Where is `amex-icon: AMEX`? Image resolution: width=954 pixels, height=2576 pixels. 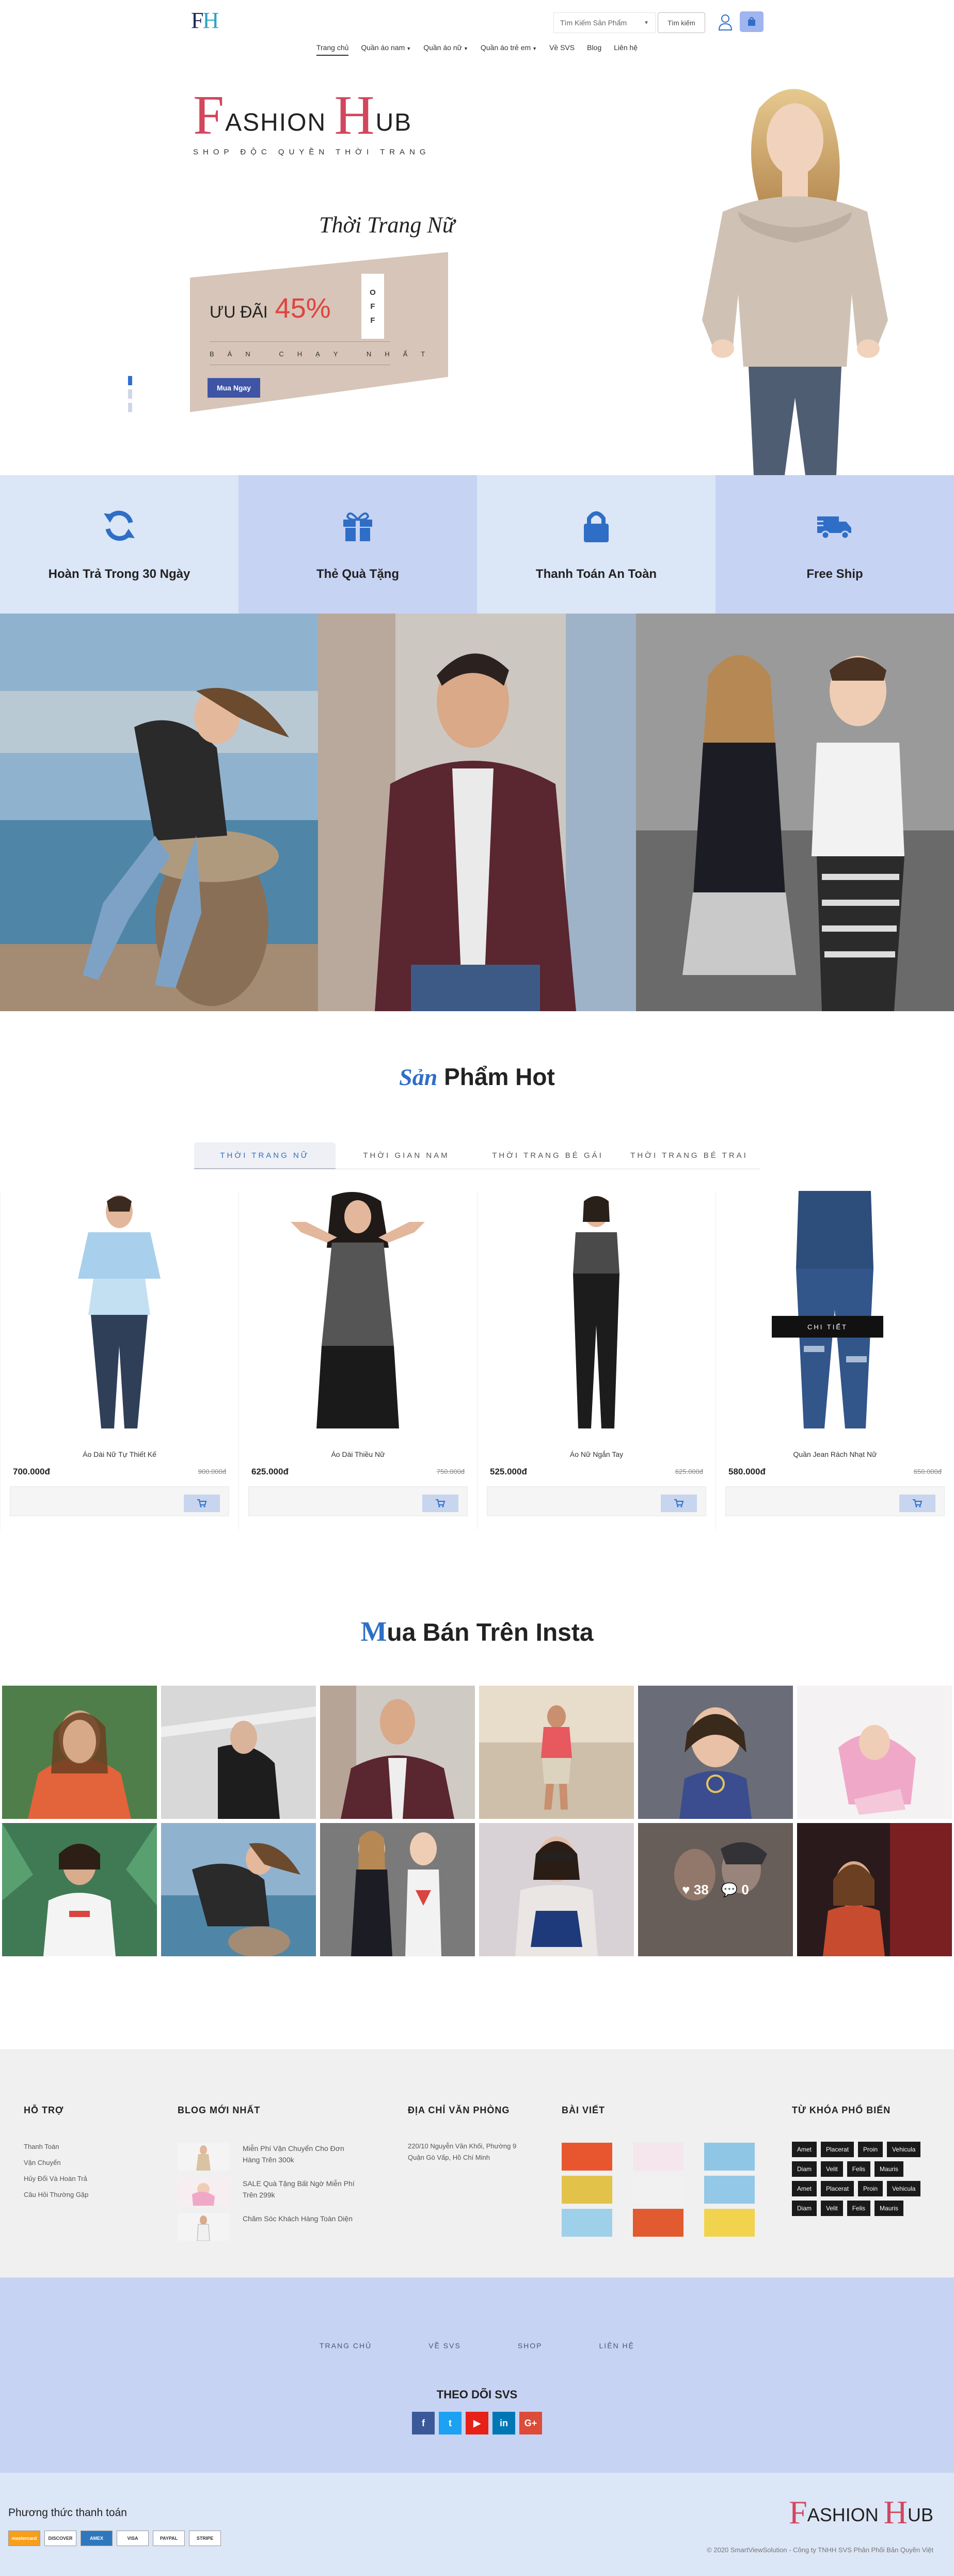 amex-icon: AMEX is located at coordinates (97, 2538).